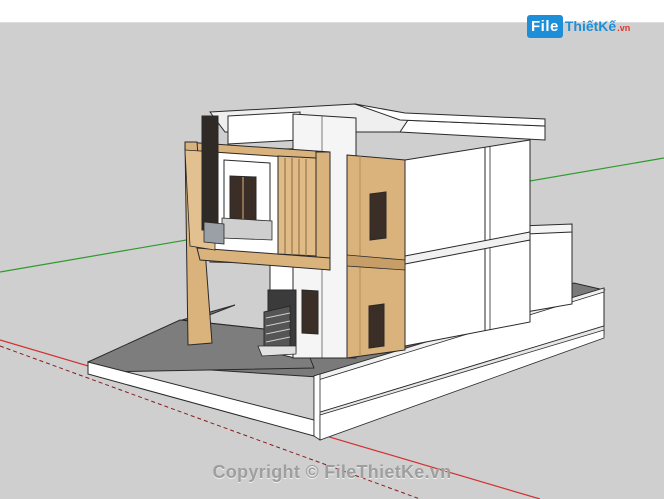  I want to click on wood-balcony-slats, so click(297, 206).